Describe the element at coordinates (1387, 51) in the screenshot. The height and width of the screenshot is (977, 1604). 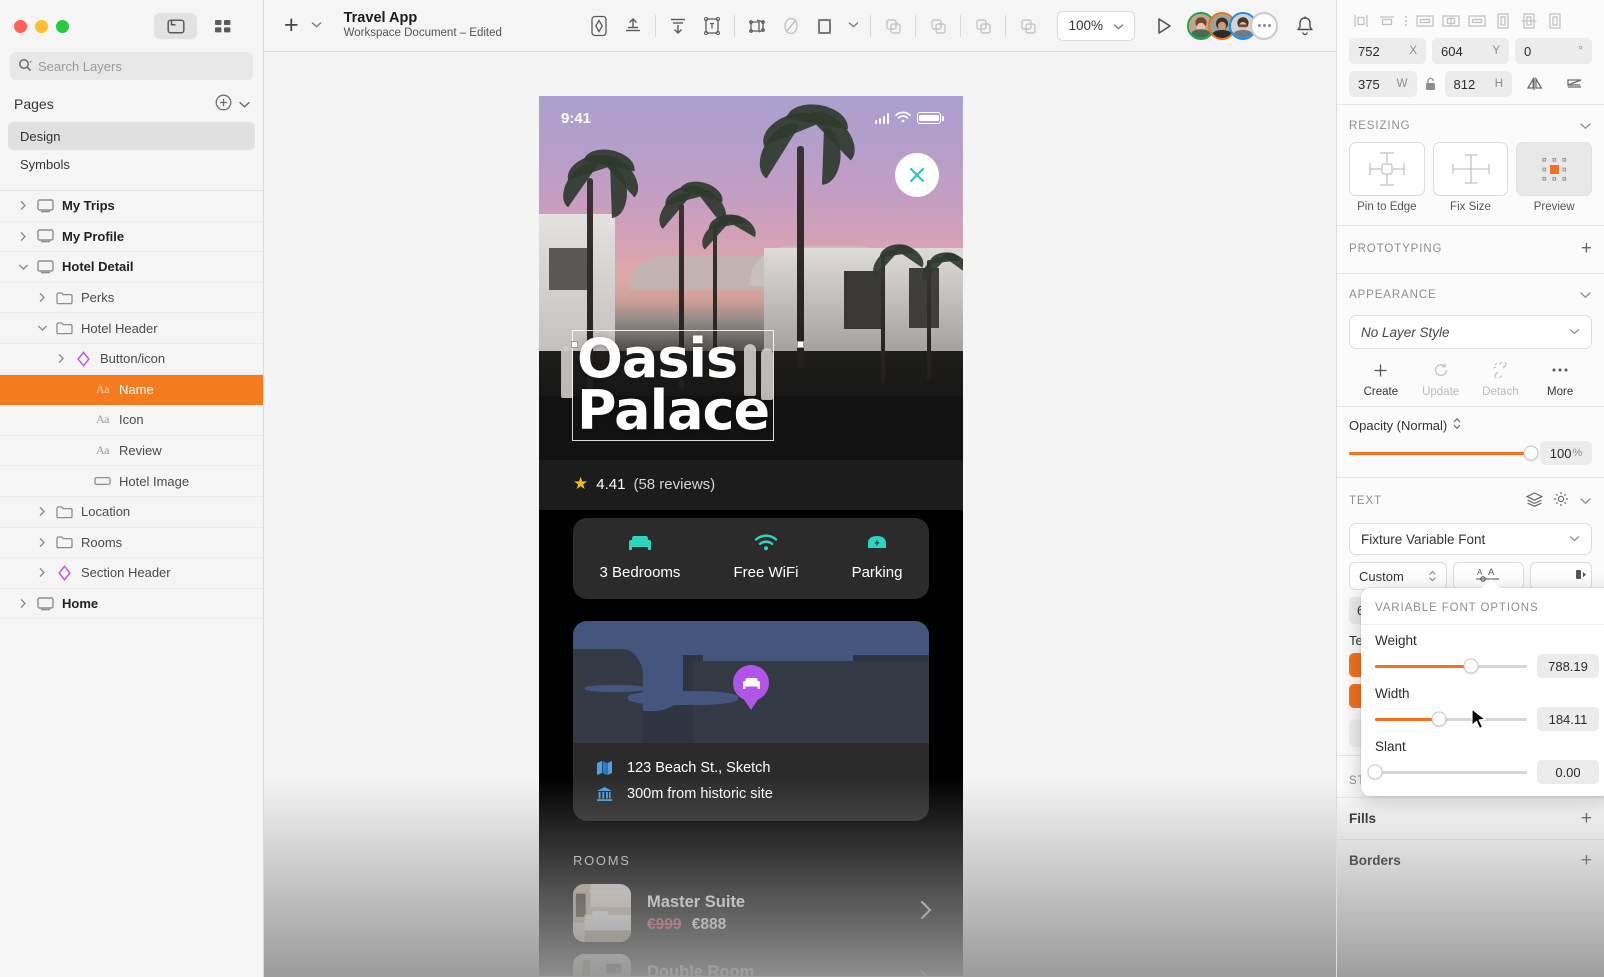
I see `x-field: 752 X` at that location.